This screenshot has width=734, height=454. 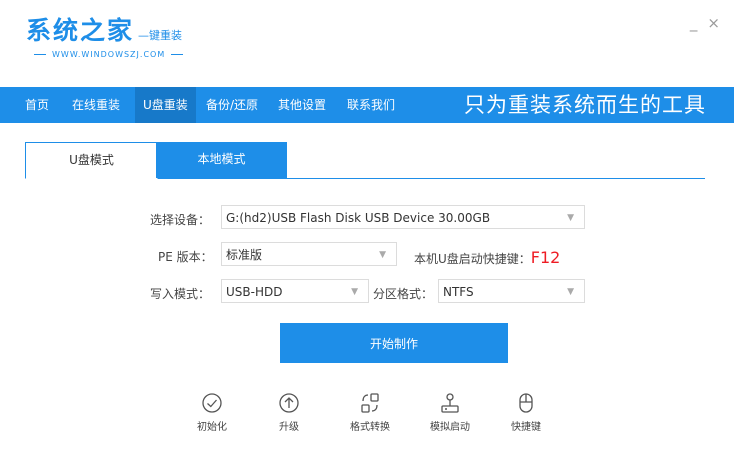 I want to click on joystick-icon, so click(x=450, y=403).